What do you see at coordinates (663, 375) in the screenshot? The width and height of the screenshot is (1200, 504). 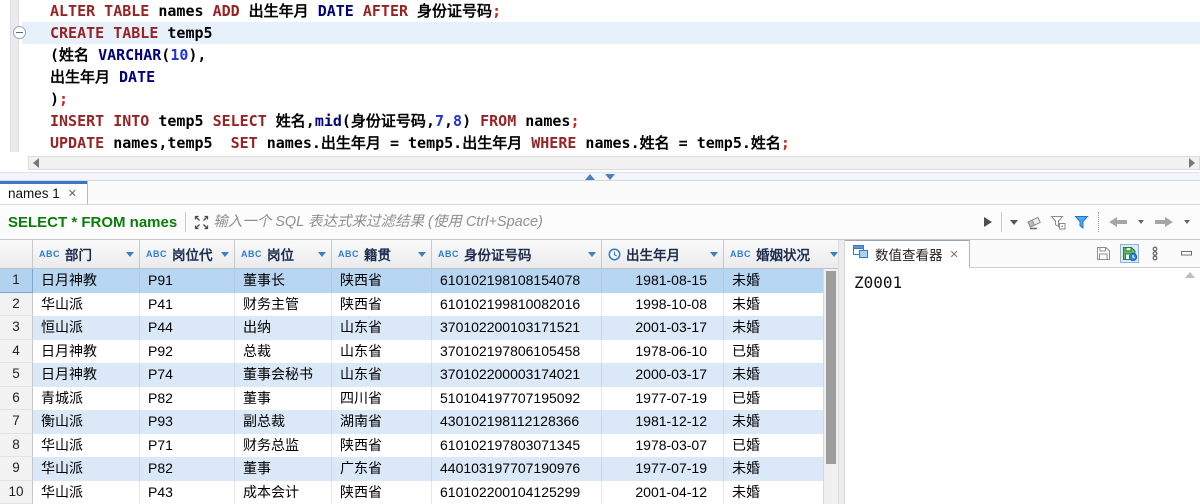 I see `grid-cell: 2000-03-17` at bounding box center [663, 375].